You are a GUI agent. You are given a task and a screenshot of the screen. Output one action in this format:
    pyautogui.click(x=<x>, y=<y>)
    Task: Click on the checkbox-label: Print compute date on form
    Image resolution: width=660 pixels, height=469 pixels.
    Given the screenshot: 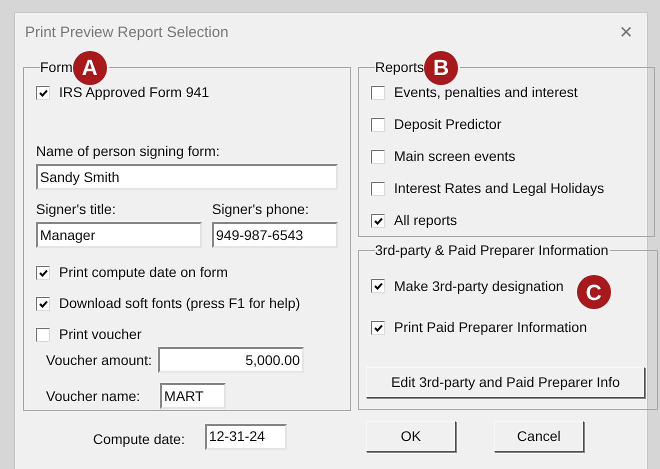 What is the action you would take?
    pyautogui.click(x=143, y=272)
    